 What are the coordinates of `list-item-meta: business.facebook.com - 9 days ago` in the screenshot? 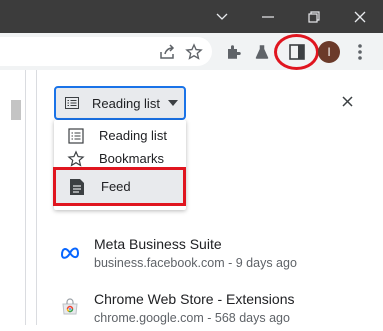 It's located at (195, 263).